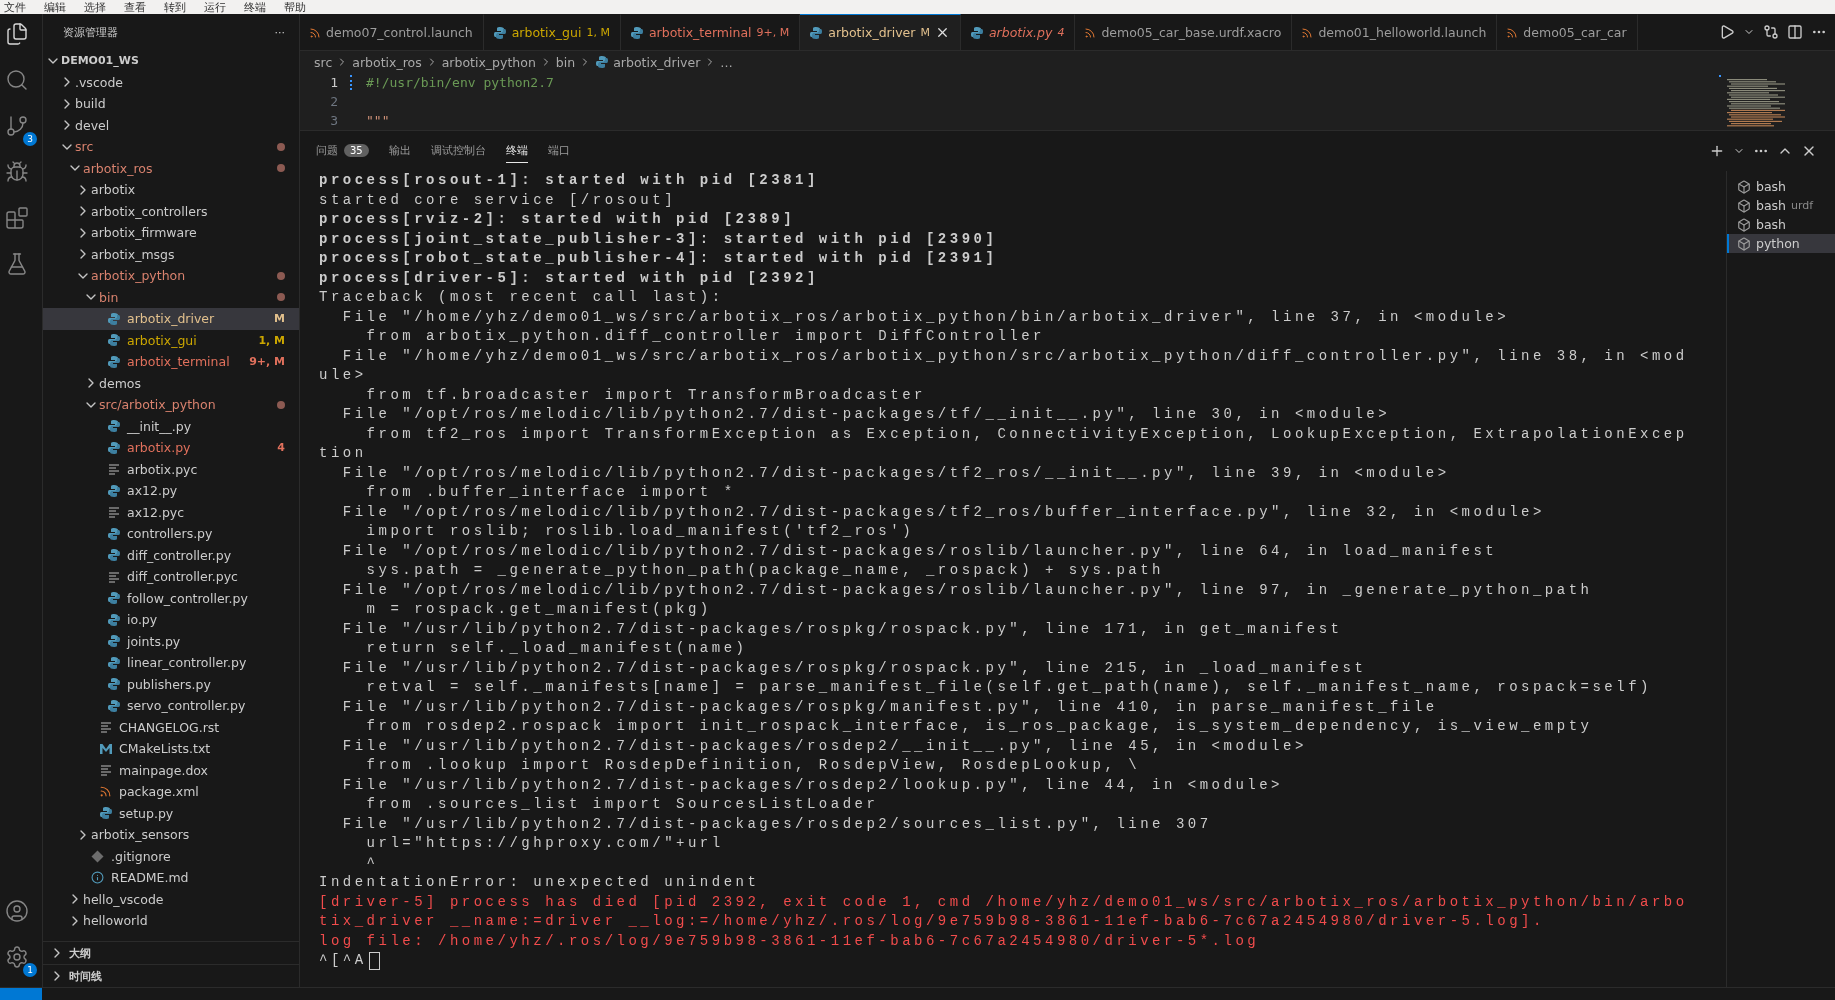 The height and width of the screenshot is (1000, 1835). Describe the element at coordinates (171, 534) in the screenshot. I see `file-row: controllers.py` at that location.